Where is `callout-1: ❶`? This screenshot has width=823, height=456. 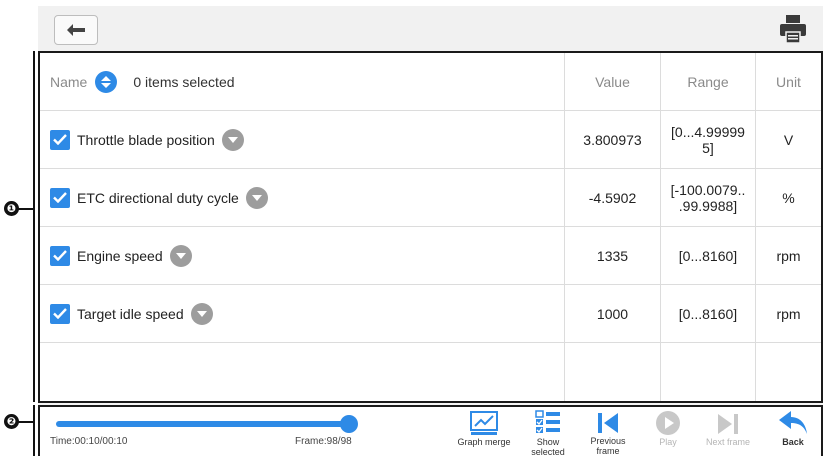
callout-1: ❶ is located at coordinates (11, 208).